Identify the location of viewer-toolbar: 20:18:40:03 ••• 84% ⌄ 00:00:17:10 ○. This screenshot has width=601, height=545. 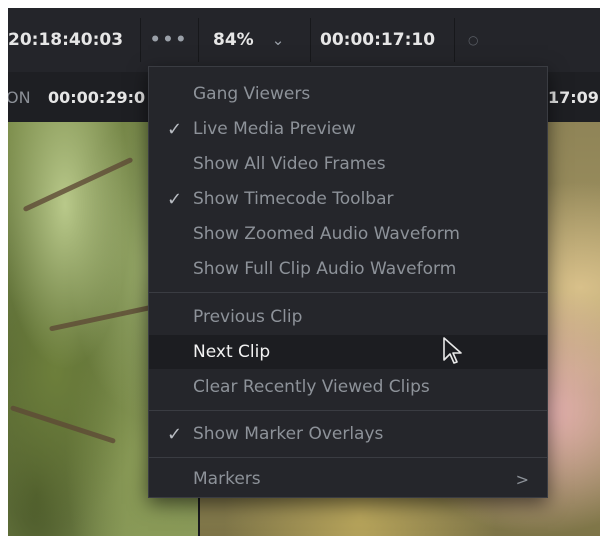
(304, 40).